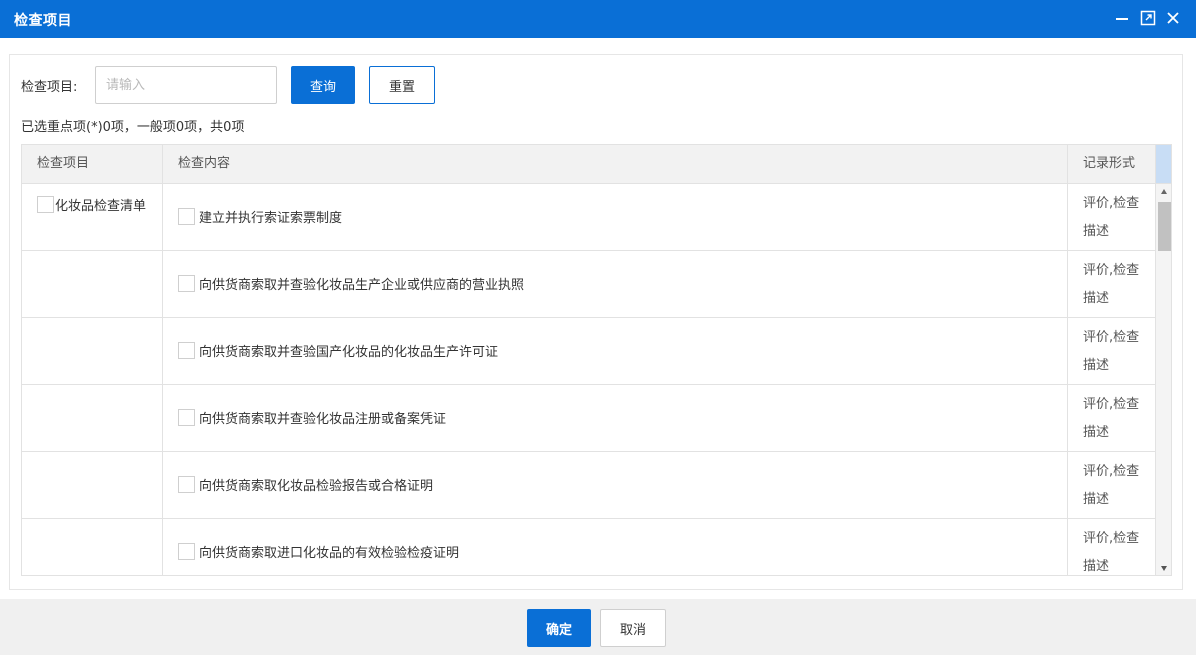 The width and height of the screenshot is (1196, 655). Describe the element at coordinates (1164, 568) in the screenshot. I see `scroll-down-icon` at that location.